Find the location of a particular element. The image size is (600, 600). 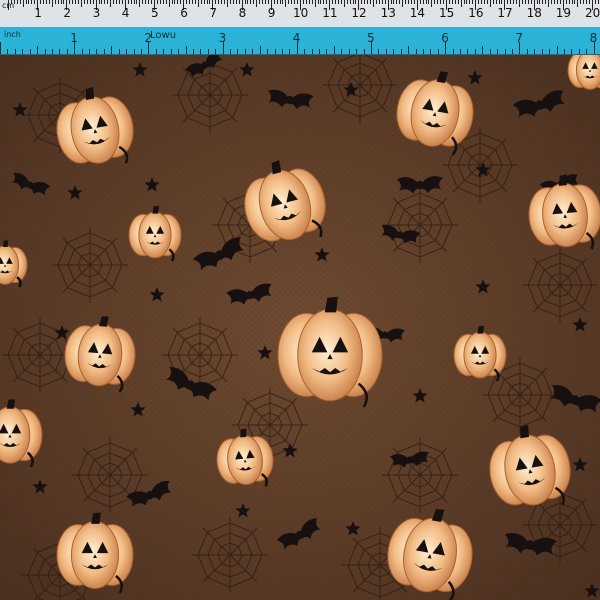

ruler-inch-number: 5 is located at coordinates (371, 38).